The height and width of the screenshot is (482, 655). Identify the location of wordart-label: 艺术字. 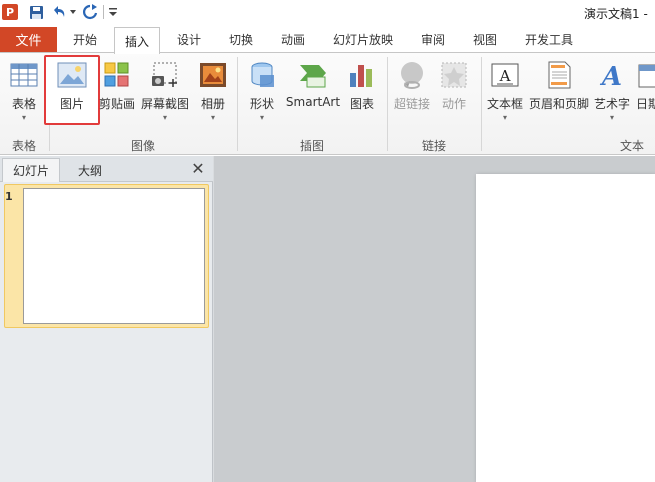
(611, 104).